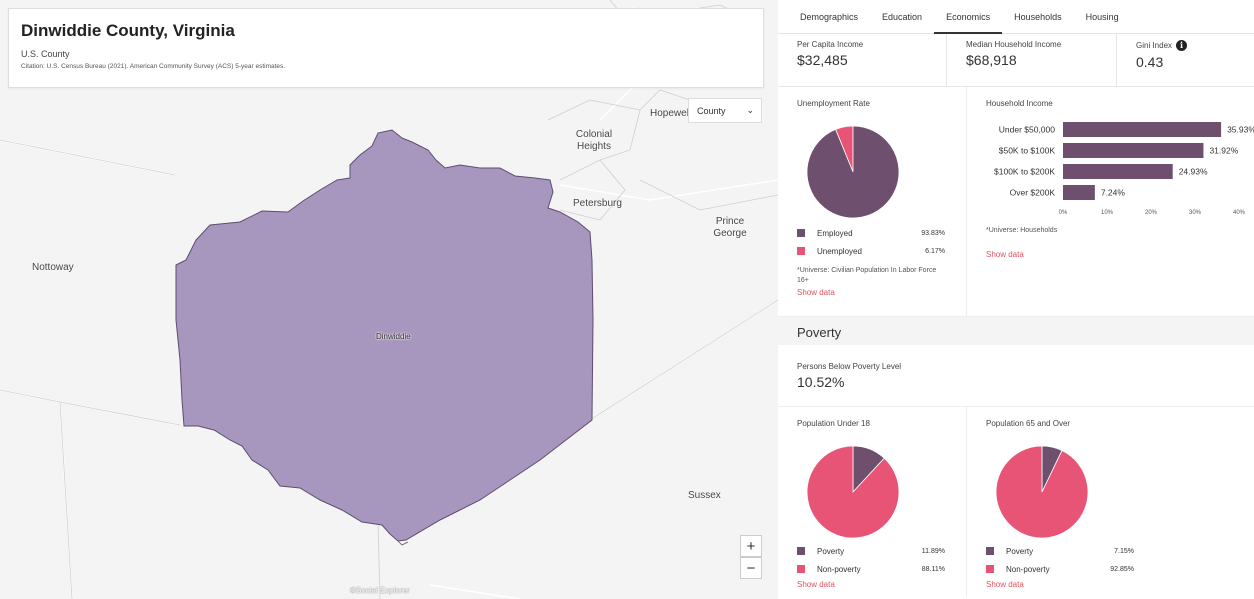 The height and width of the screenshot is (599, 1254). Describe the element at coordinates (1031, 60) in the screenshot. I see `median-household-income-stat: Median Household Income $68,918` at that location.